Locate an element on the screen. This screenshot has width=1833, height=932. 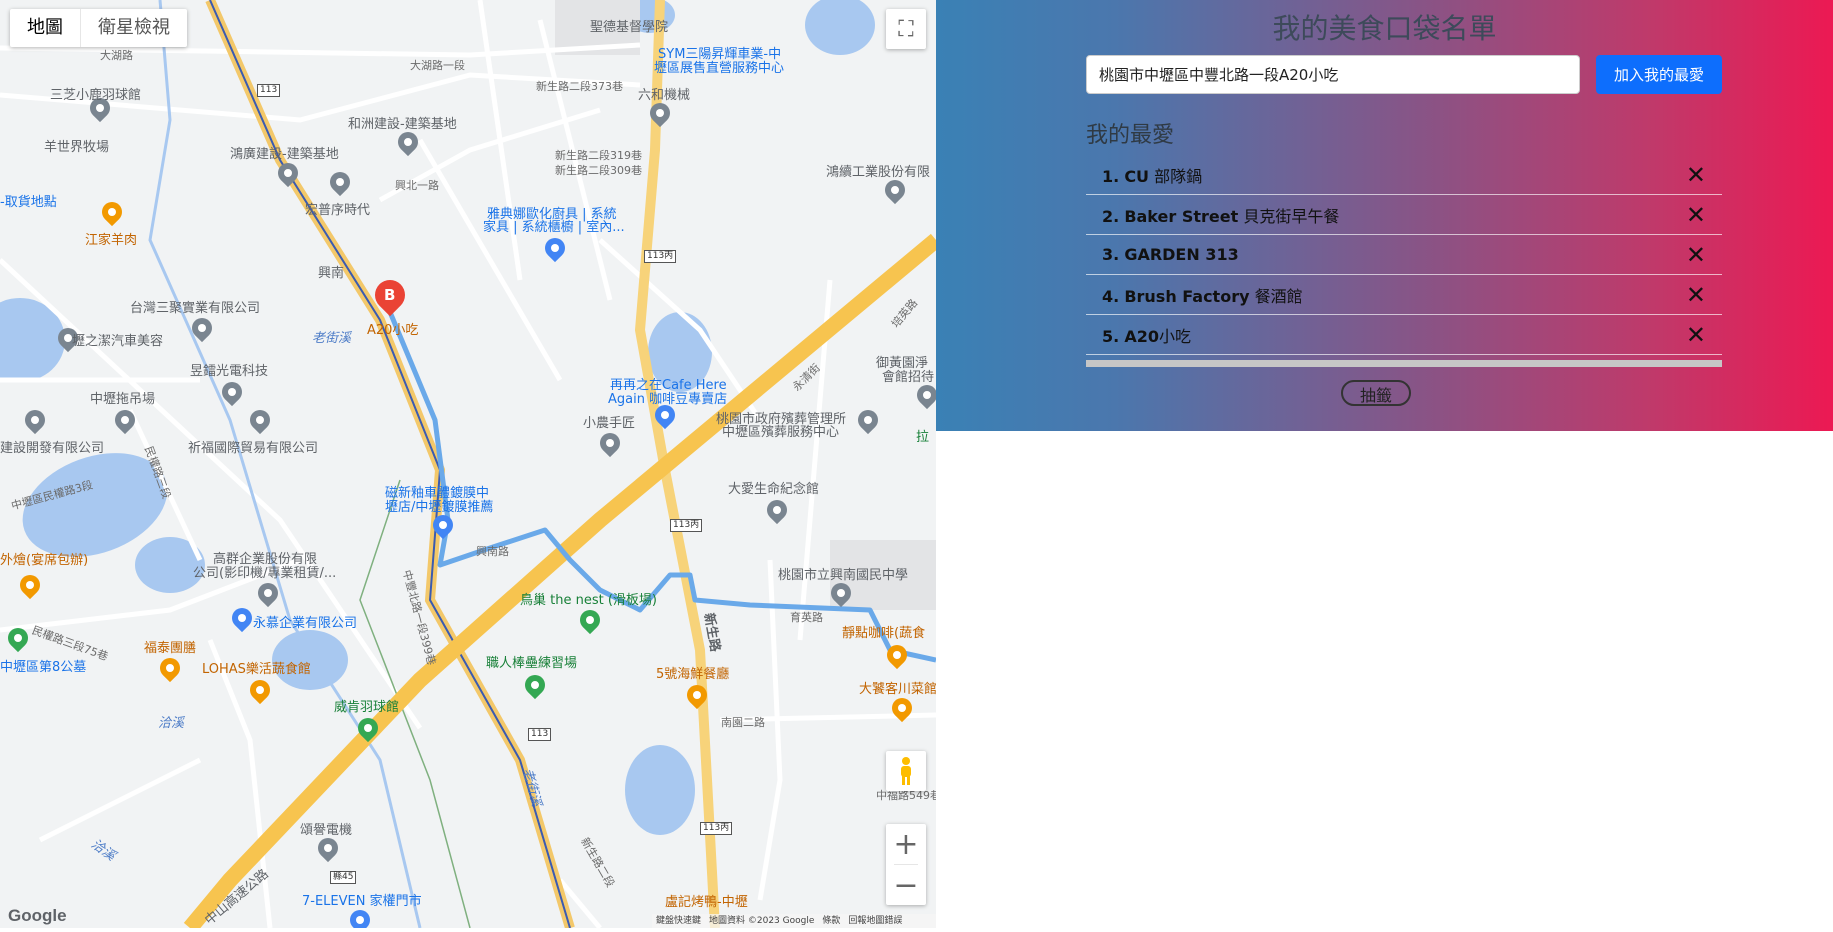
zoom-in-button: + is located at coordinates (906, 844).